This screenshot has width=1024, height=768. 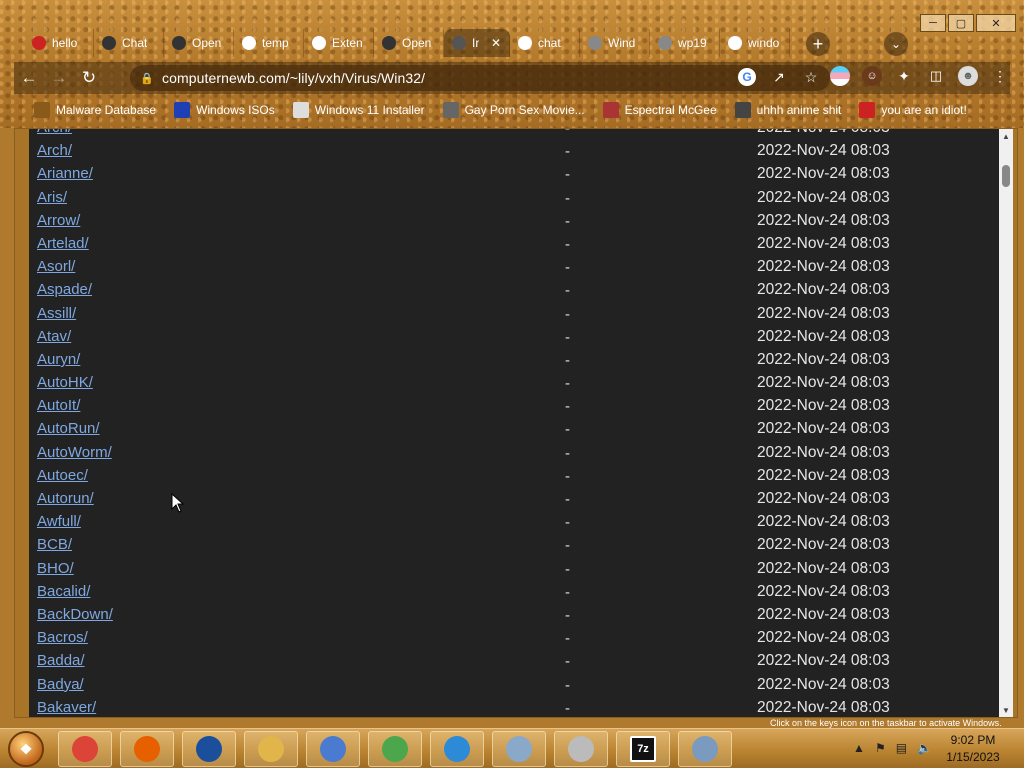 I want to click on browser-tab: Exten, so click(x=339, y=43).